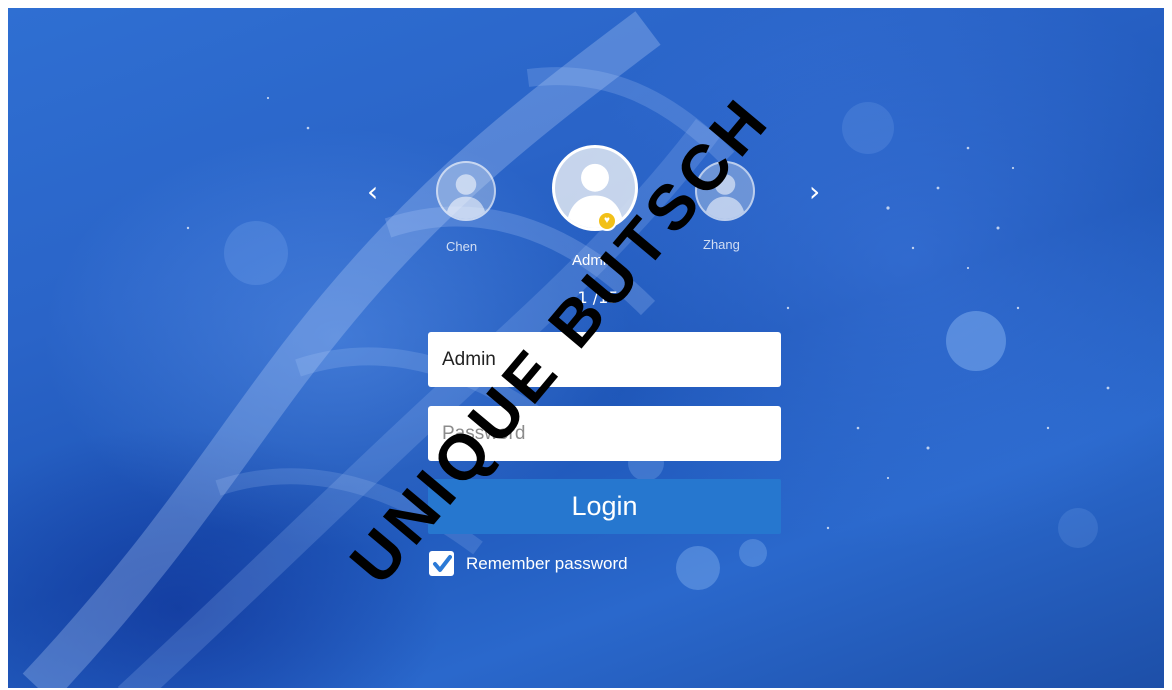 The image size is (1172, 690). What do you see at coordinates (598, 297) in the screenshot?
I see `user-counter: 1 /15` at bounding box center [598, 297].